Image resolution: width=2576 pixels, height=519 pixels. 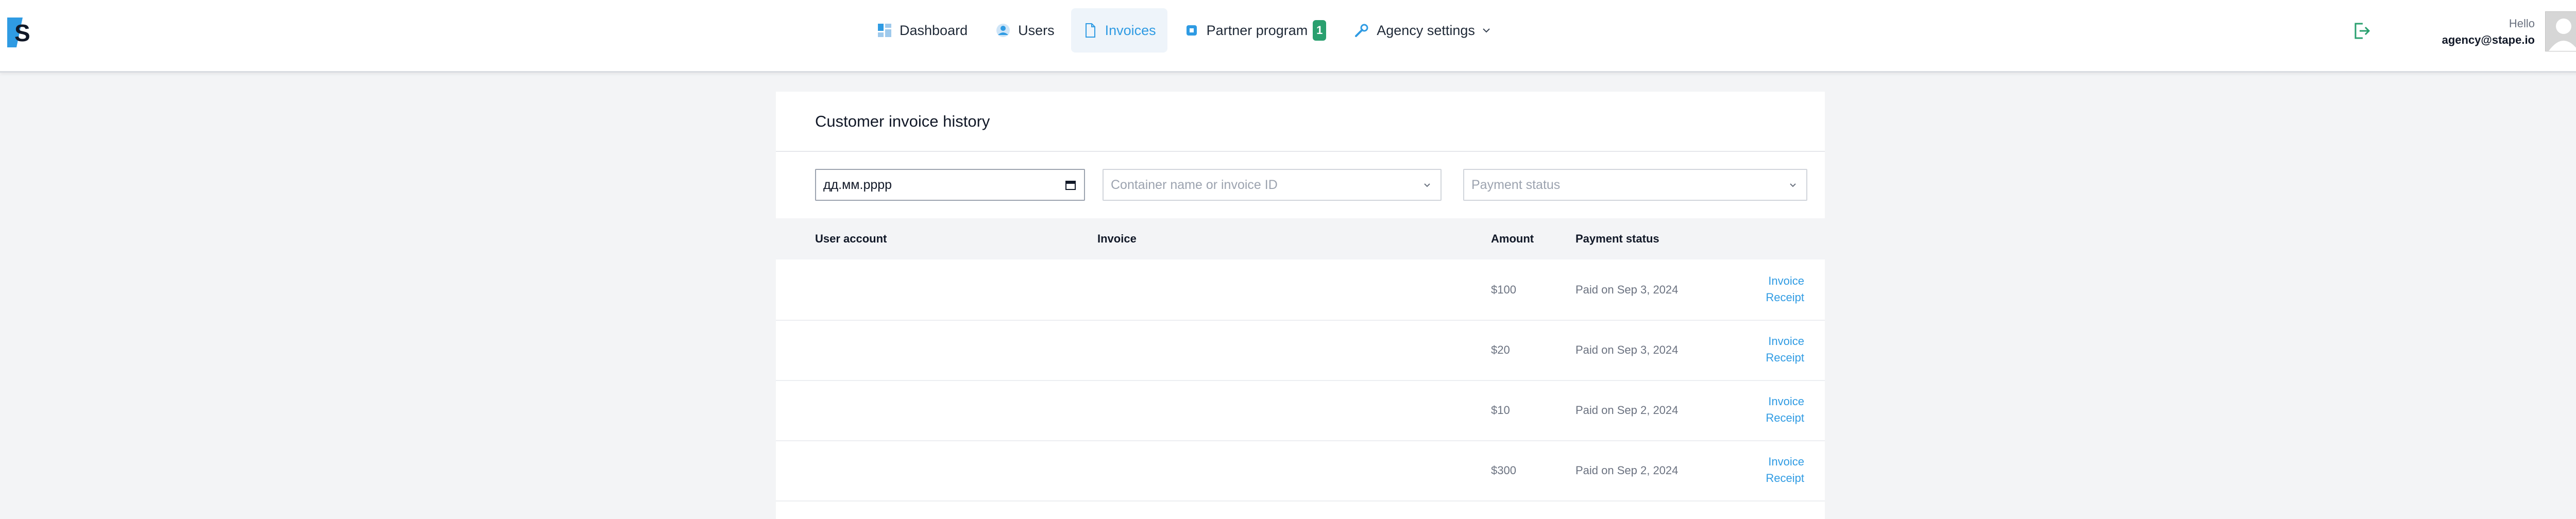 I want to click on user-greeting: Hello agency@stape.io, so click(x=2488, y=31).